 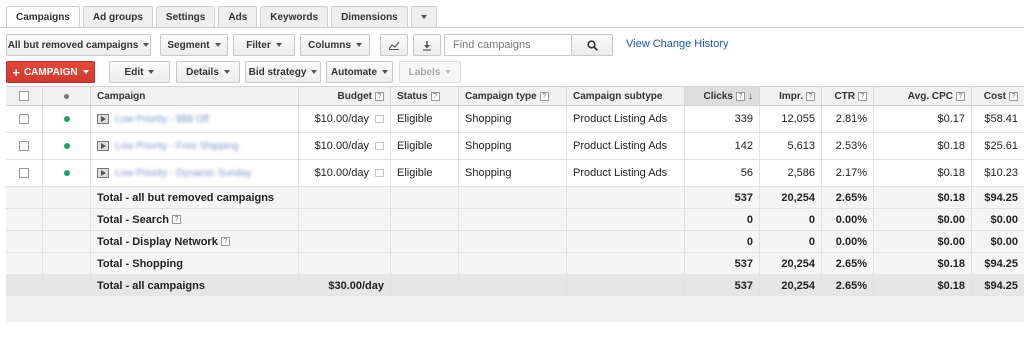 I want to click on download-button, so click(x=427, y=45).